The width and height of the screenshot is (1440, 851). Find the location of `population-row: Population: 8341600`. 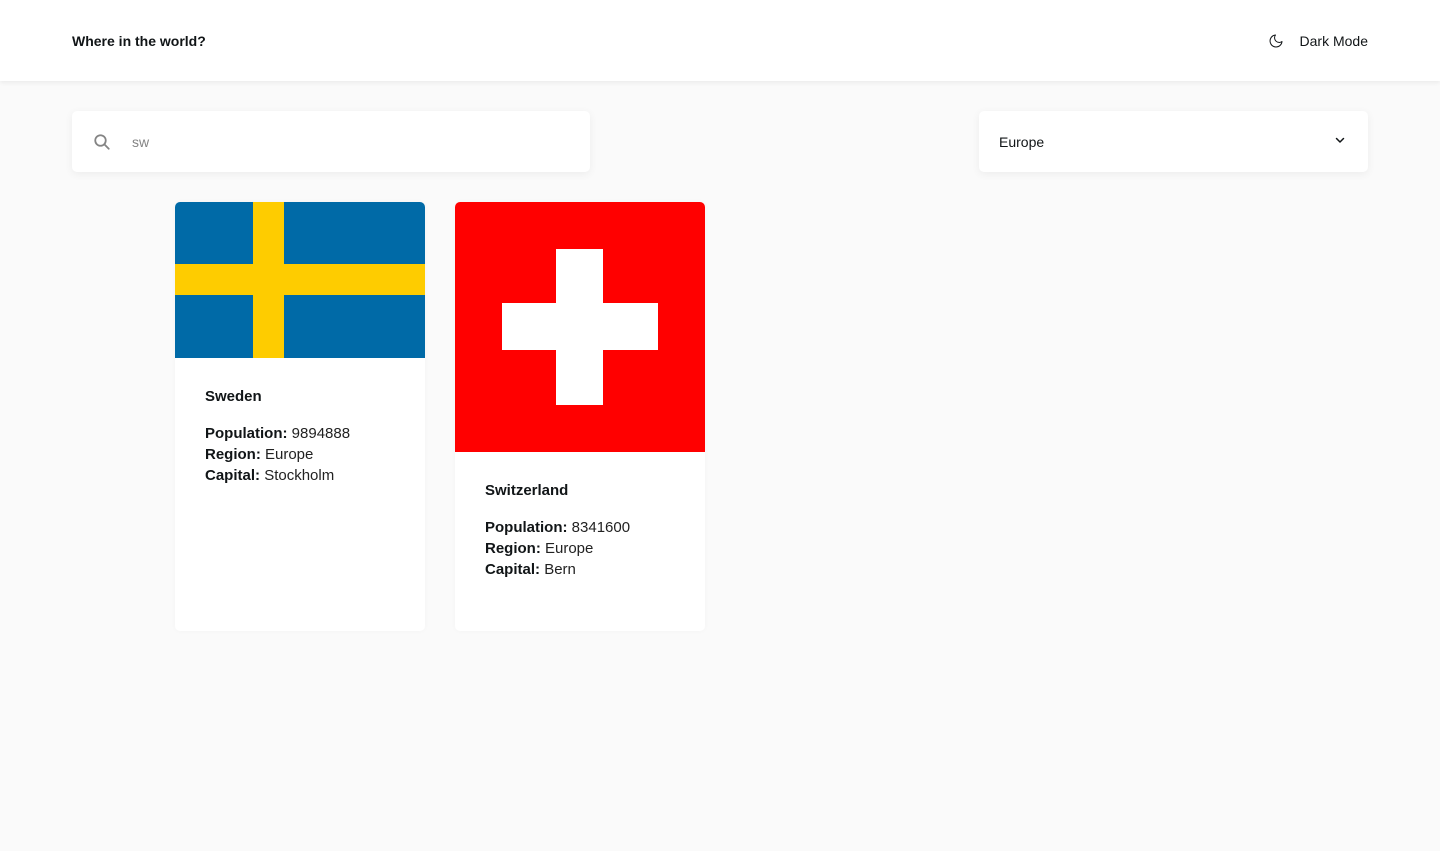

population-row: Population: 8341600 is located at coordinates (580, 527).